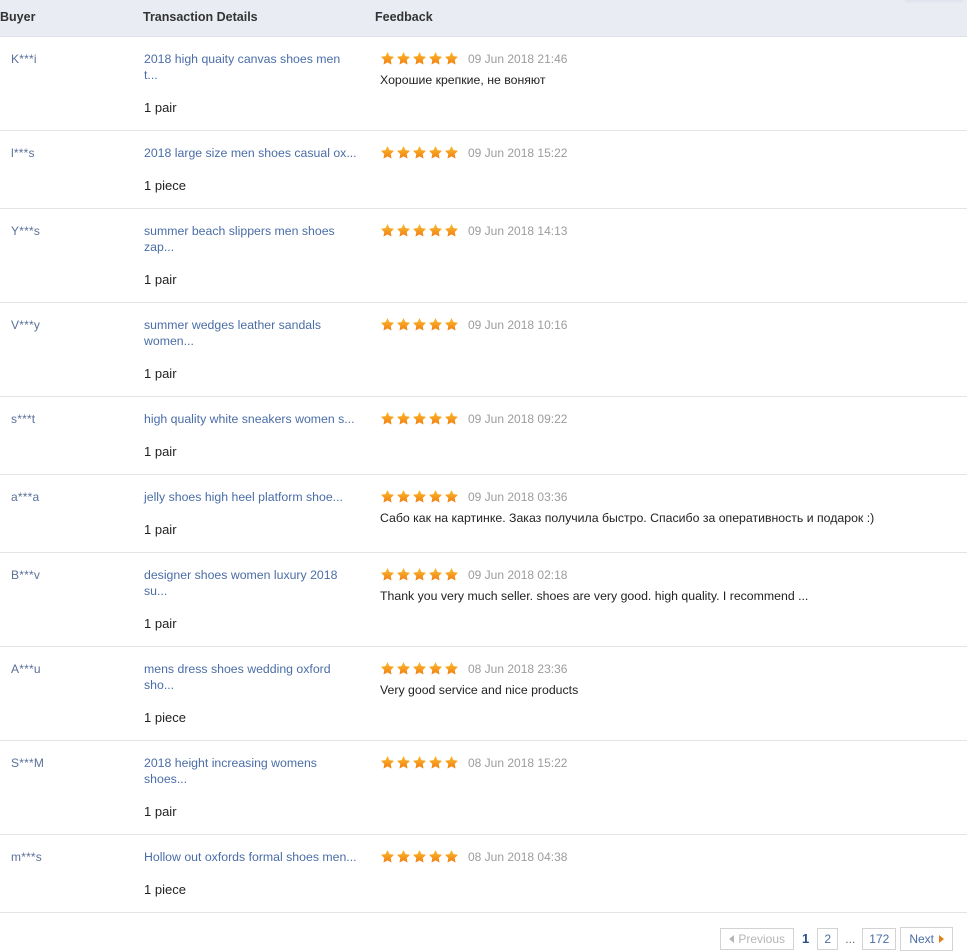 The height and width of the screenshot is (951, 967). Describe the element at coordinates (26, 668) in the screenshot. I see `buyer-name: A***u` at that location.